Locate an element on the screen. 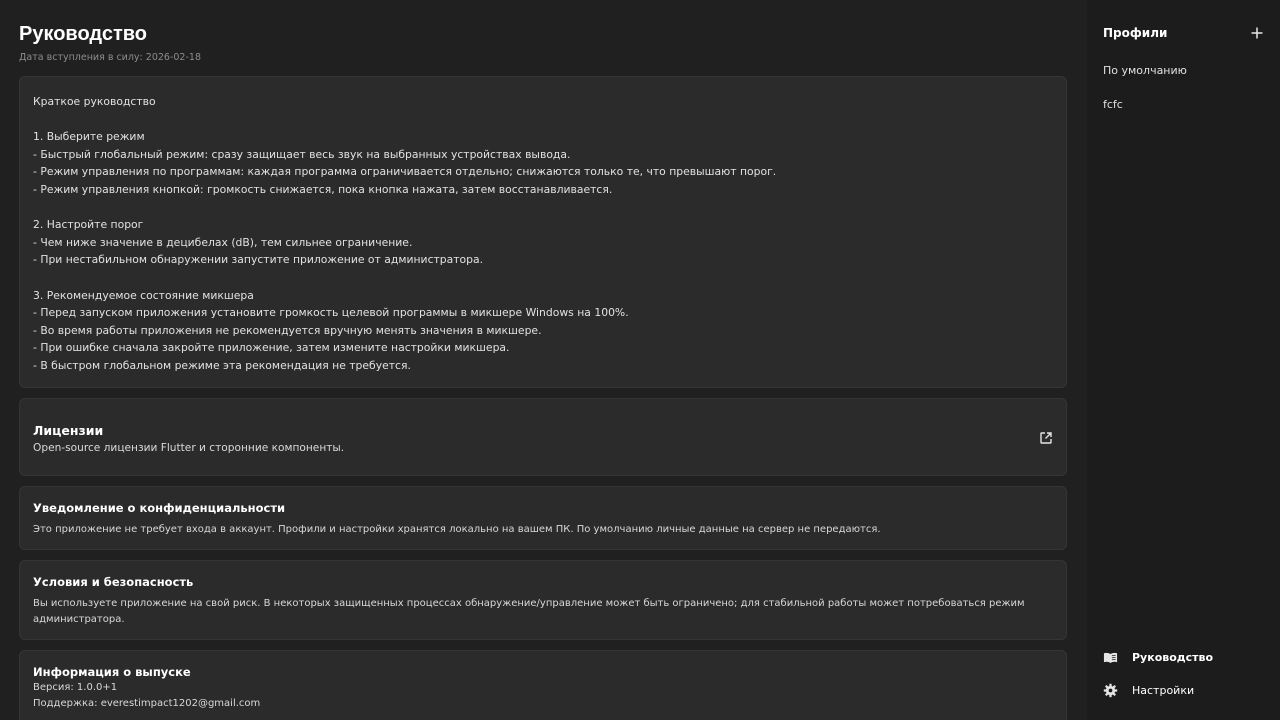 This screenshot has width=1280, height=720. profile-item-default: По умолчанию is located at coordinates (1183, 71).